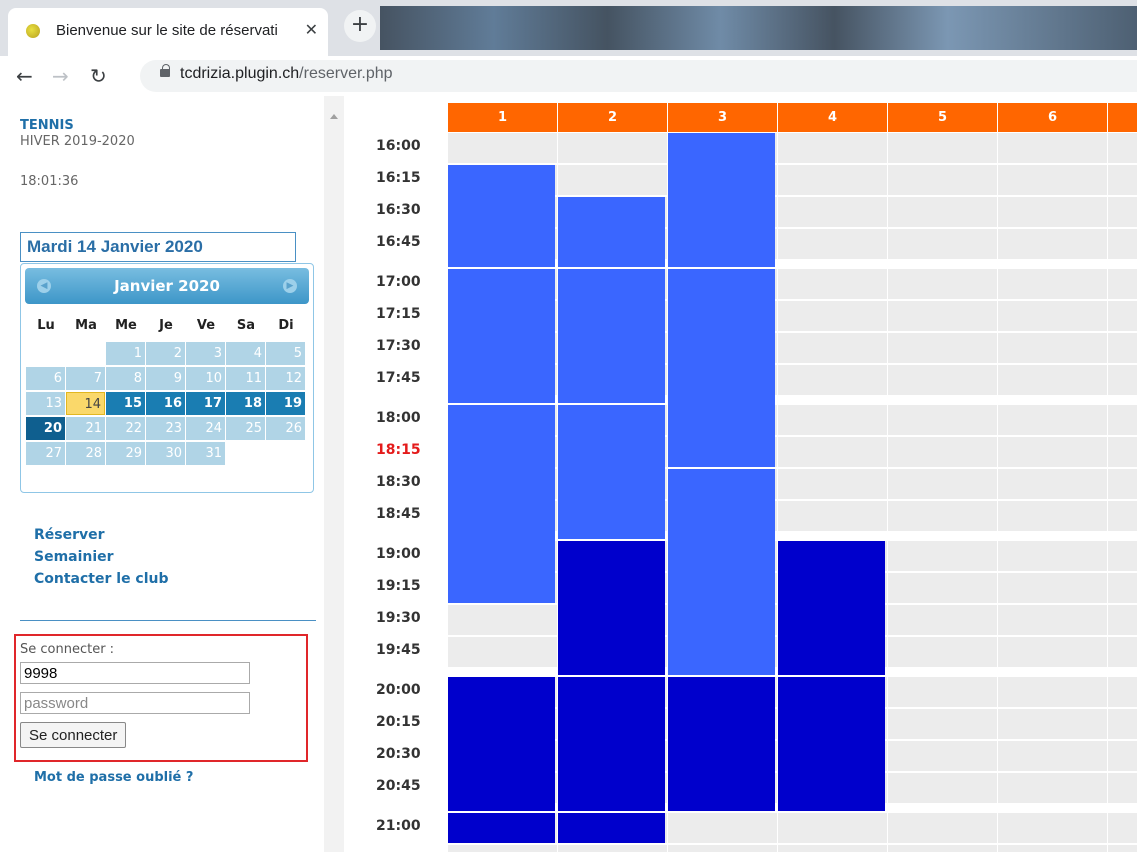  Describe the element at coordinates (98, 76) in the screenshot. I see `reload-icon: ↻` at that location.